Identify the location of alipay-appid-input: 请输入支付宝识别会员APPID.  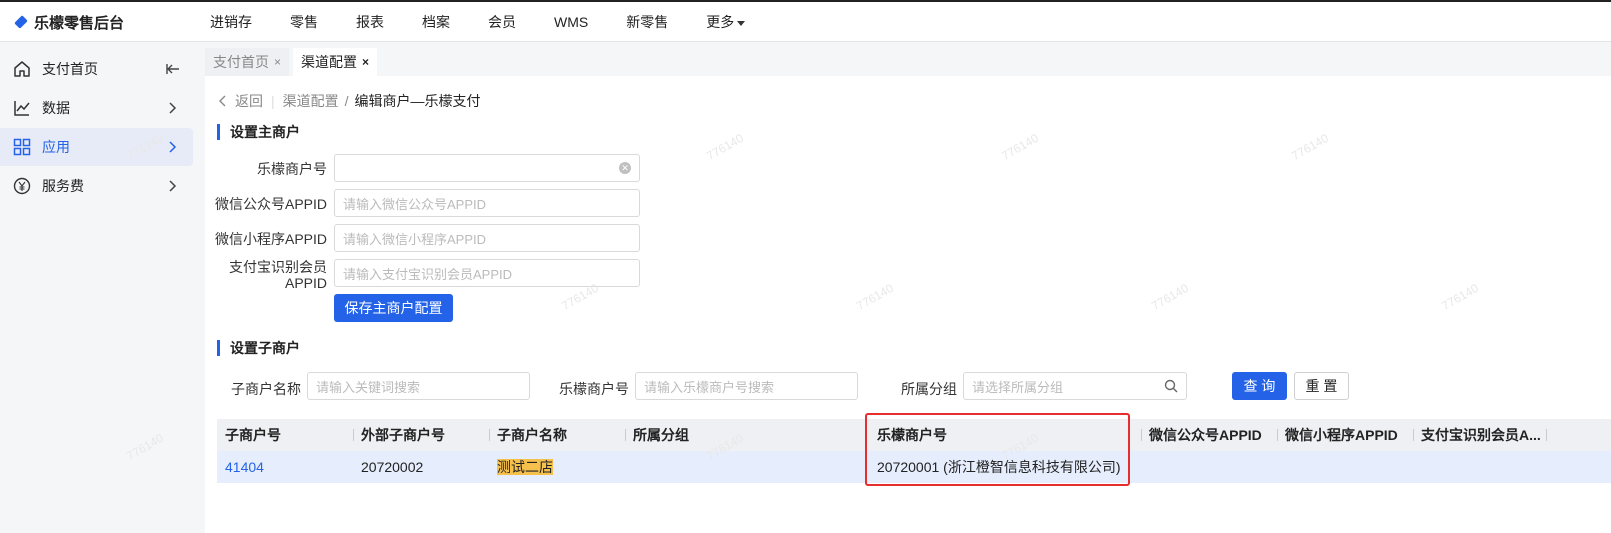
(487, 273).